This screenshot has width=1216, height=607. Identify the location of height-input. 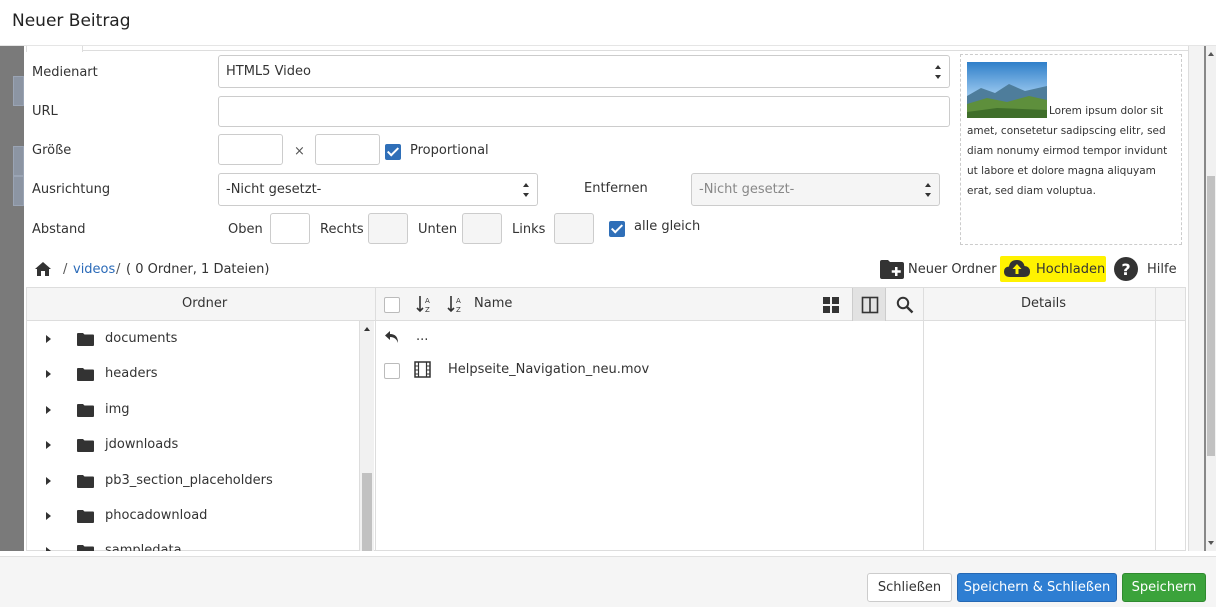
(347, 149).